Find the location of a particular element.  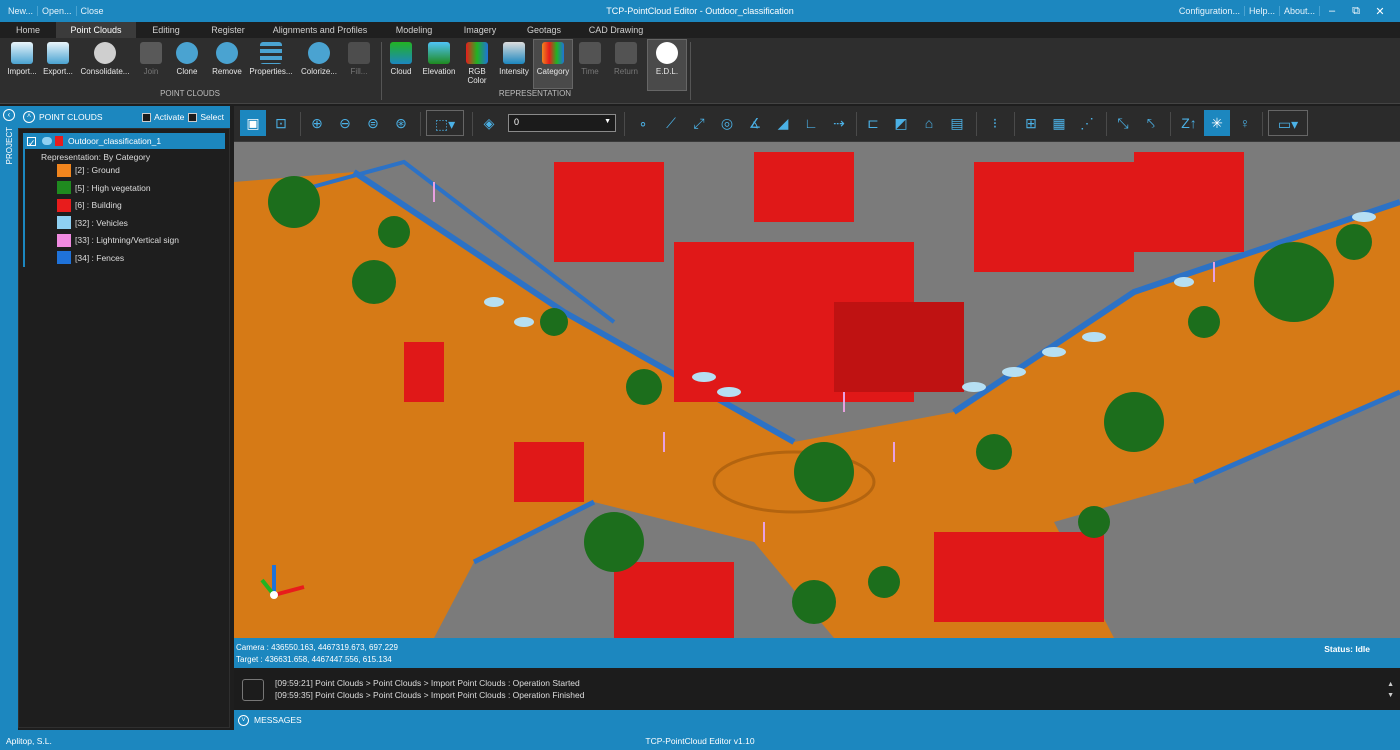

return-rep-button: Return is located at coordinates (626, 64).